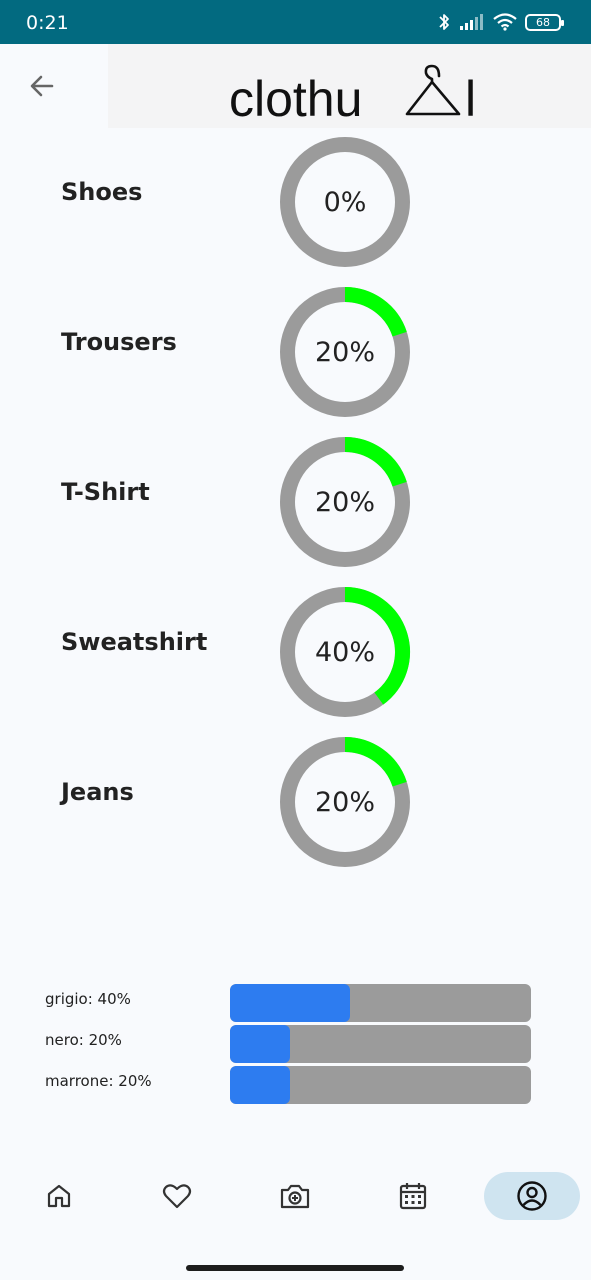  Describe the element at coordinates (119, 342) in the screenshot. I see `category-label: Trousers` at that location.